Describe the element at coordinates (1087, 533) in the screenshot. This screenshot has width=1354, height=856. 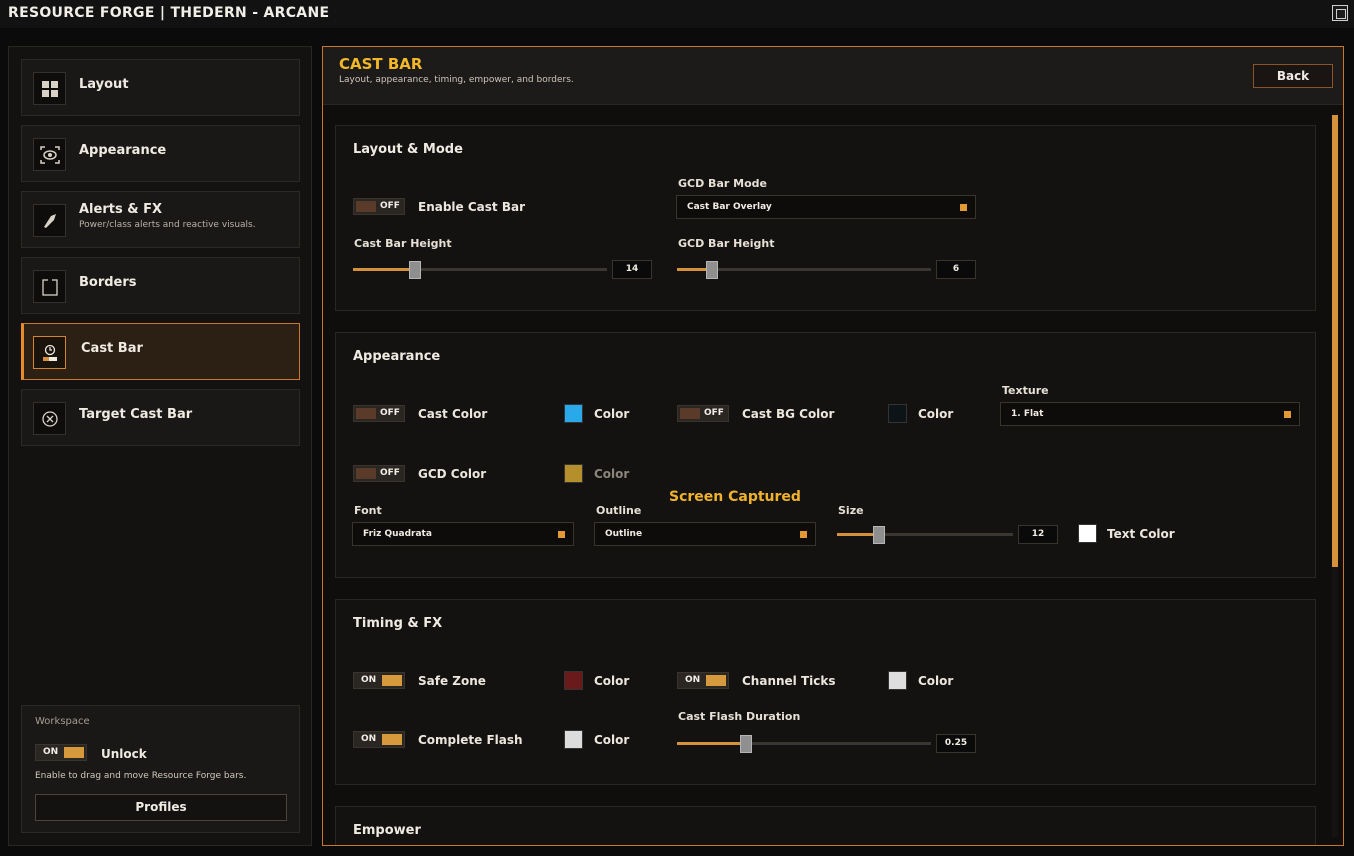
I see `text-color-swatch` at that location.